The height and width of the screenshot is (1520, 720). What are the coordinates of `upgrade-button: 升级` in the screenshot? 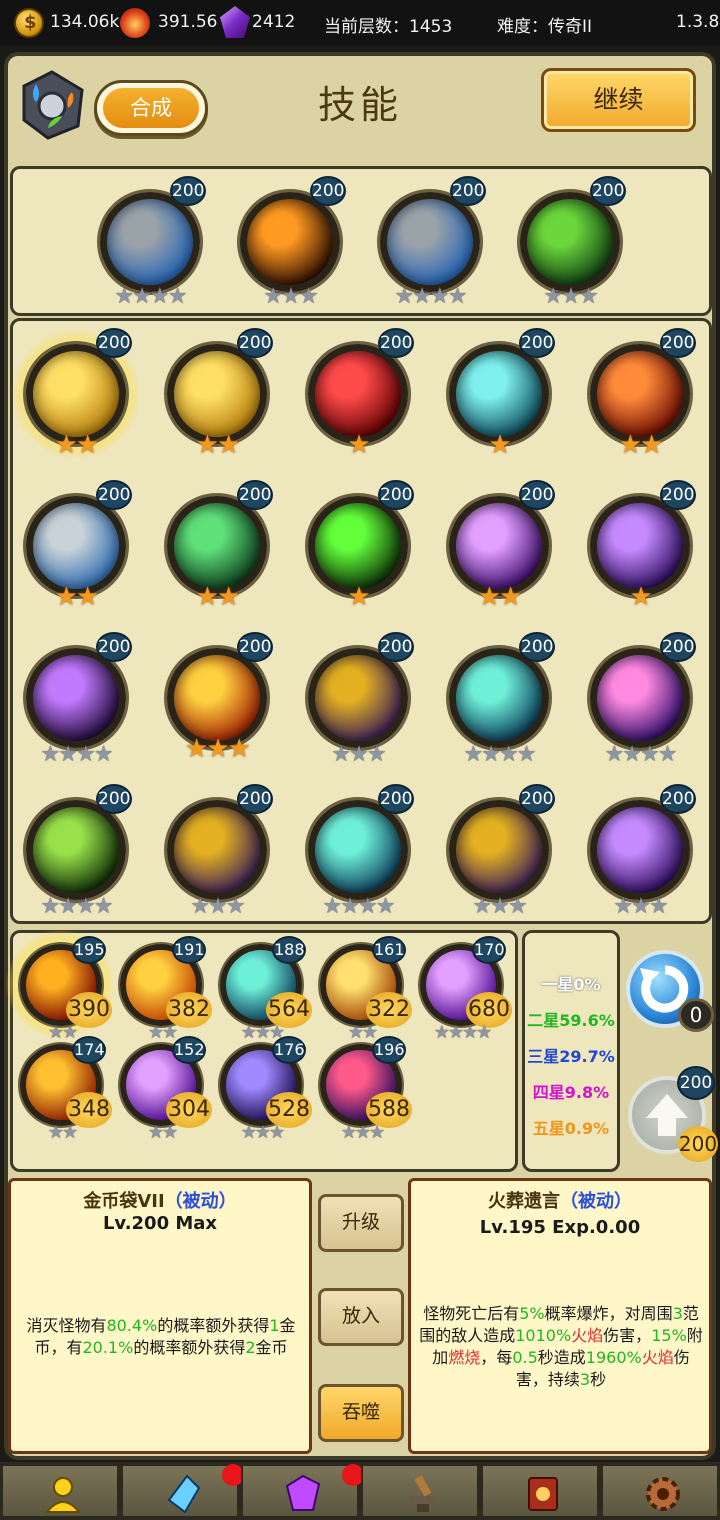 It's located at (361, 1223).